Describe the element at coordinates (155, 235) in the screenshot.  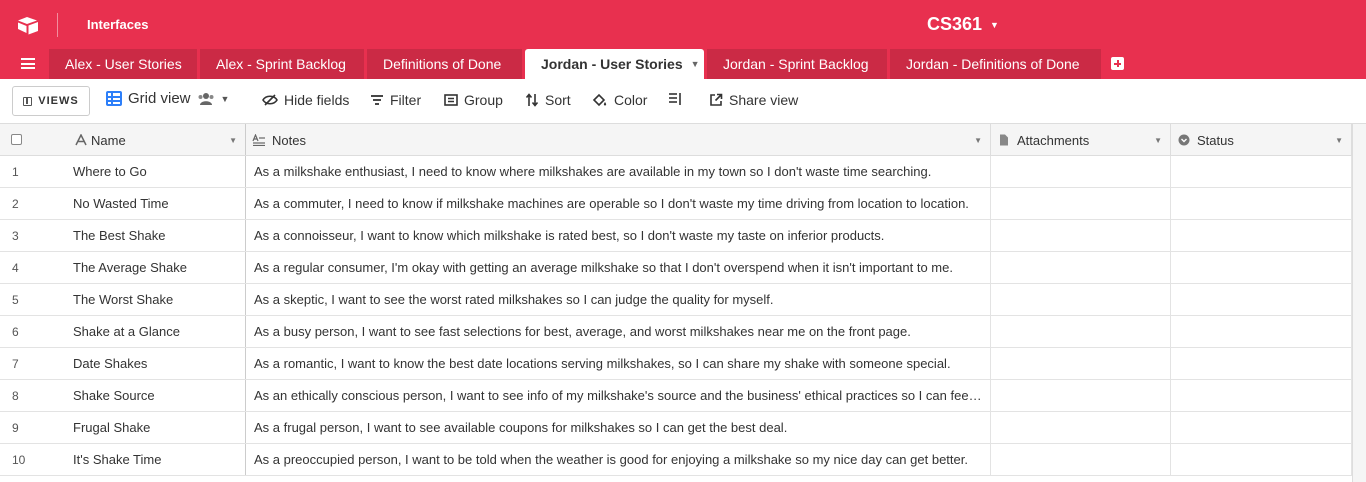
I see `name-cell: The Best Shake` at that location.